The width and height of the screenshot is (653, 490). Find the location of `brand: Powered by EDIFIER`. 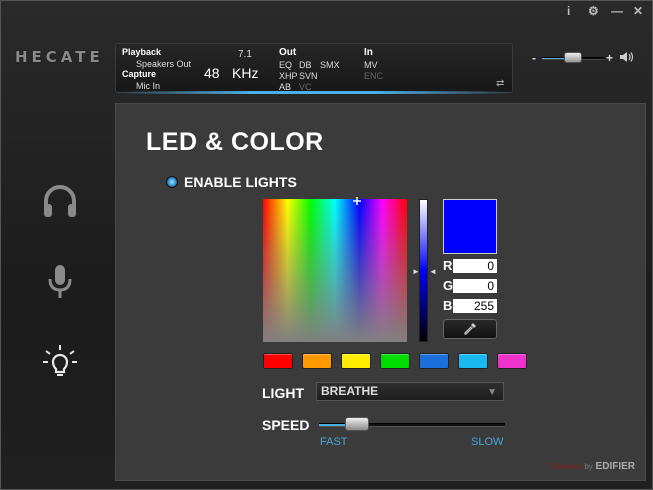

brand: Powered by EDIFIER is located at coordinates (592, 466).